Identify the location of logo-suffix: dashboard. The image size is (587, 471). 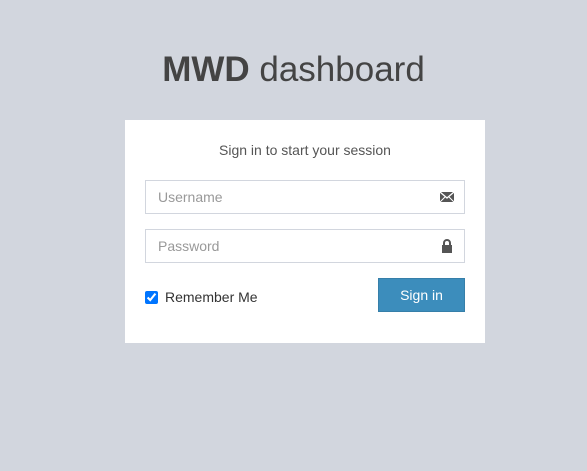
(337, 69).